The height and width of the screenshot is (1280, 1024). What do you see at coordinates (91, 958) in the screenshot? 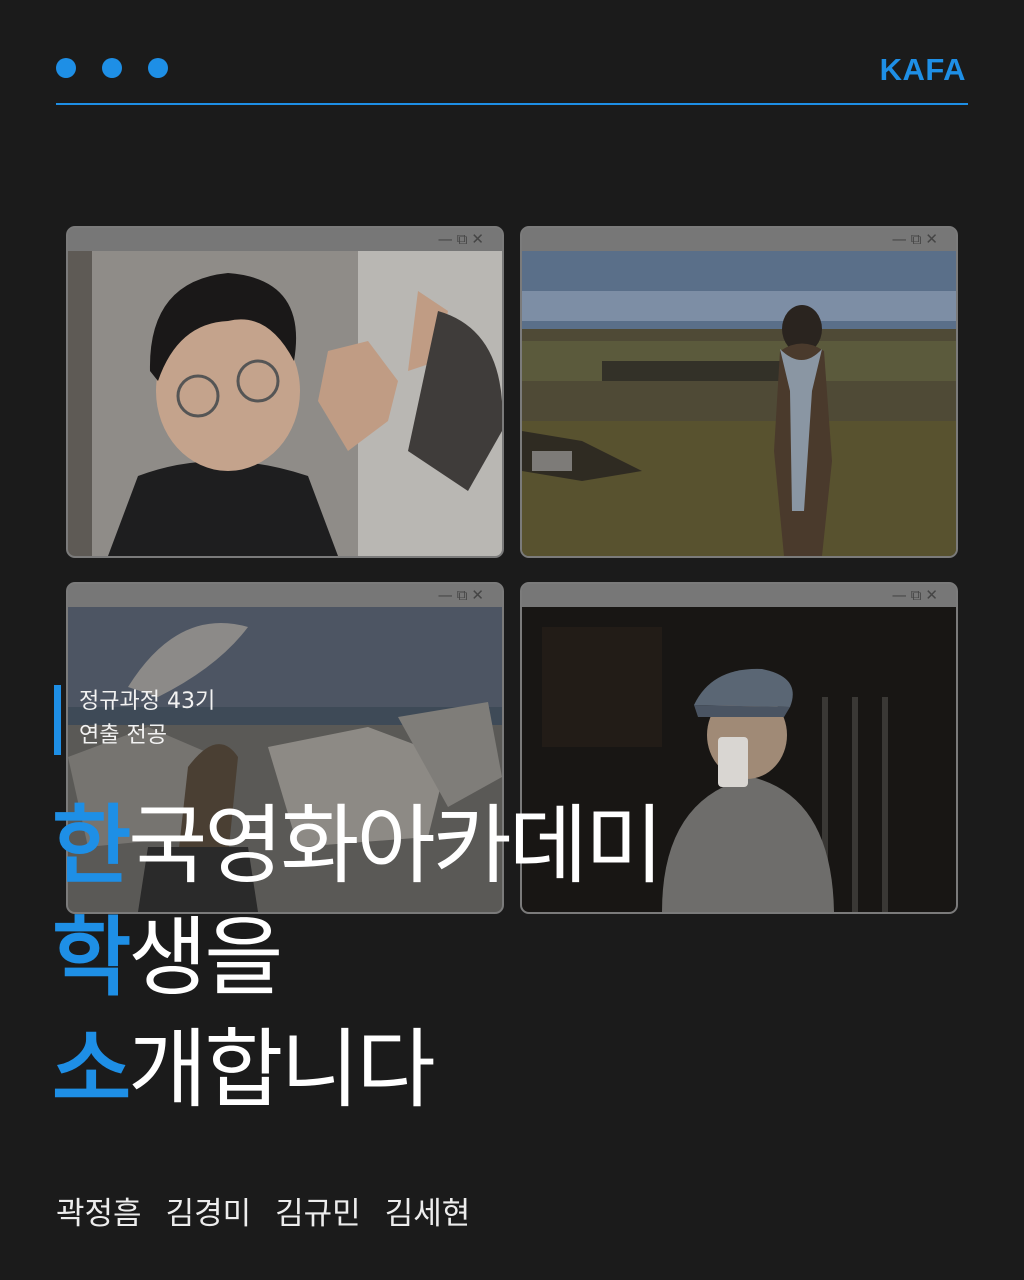
I see `headline-accent-char: 학` at bounding box center [91, 958].